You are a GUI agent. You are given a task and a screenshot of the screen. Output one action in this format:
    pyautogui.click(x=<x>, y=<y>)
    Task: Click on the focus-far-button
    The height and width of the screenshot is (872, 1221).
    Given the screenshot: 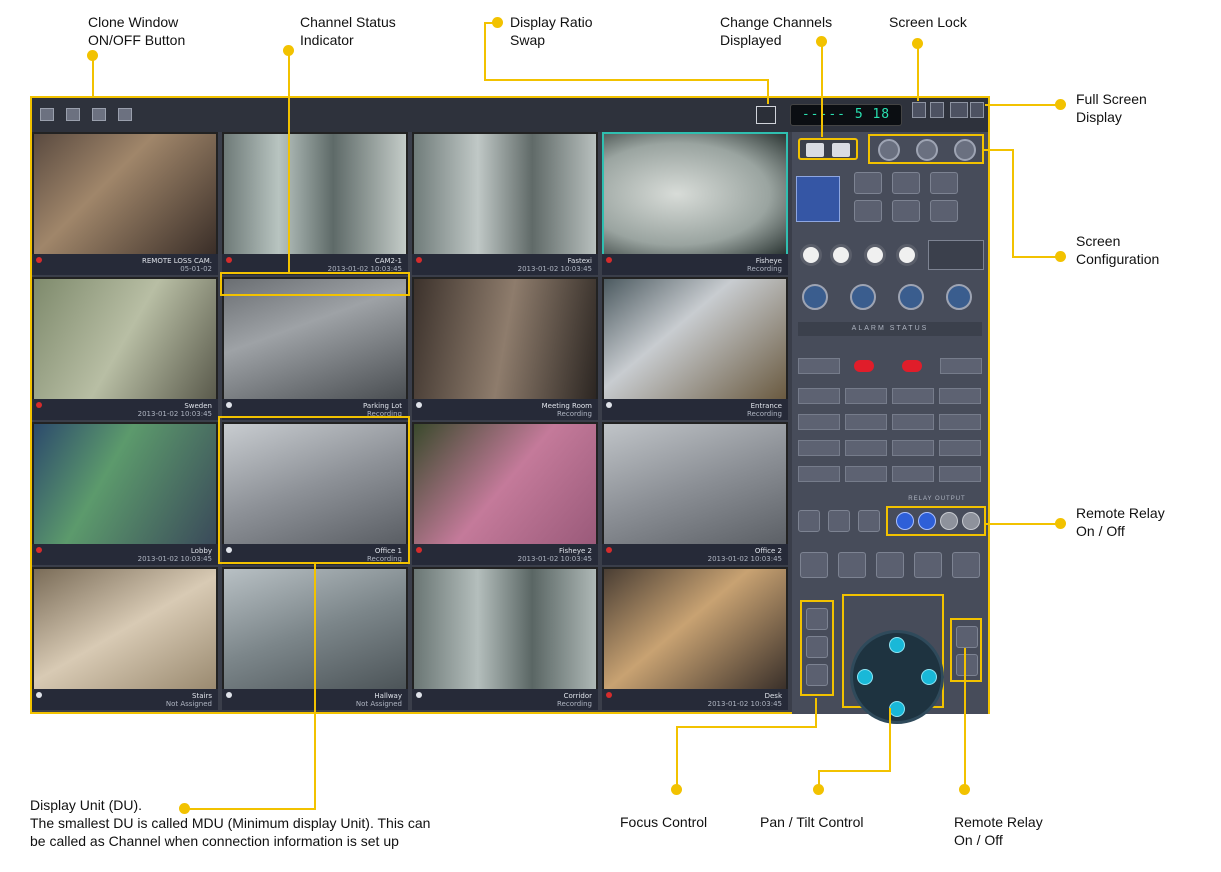 What is the action you would take?
    pyautogui.click(x=817, y=675)
    